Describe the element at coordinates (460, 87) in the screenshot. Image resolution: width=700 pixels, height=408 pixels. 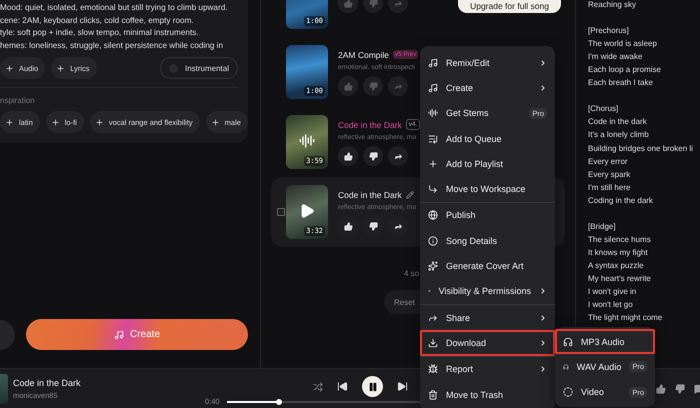
I see `menu-item-label: Create` at that location.